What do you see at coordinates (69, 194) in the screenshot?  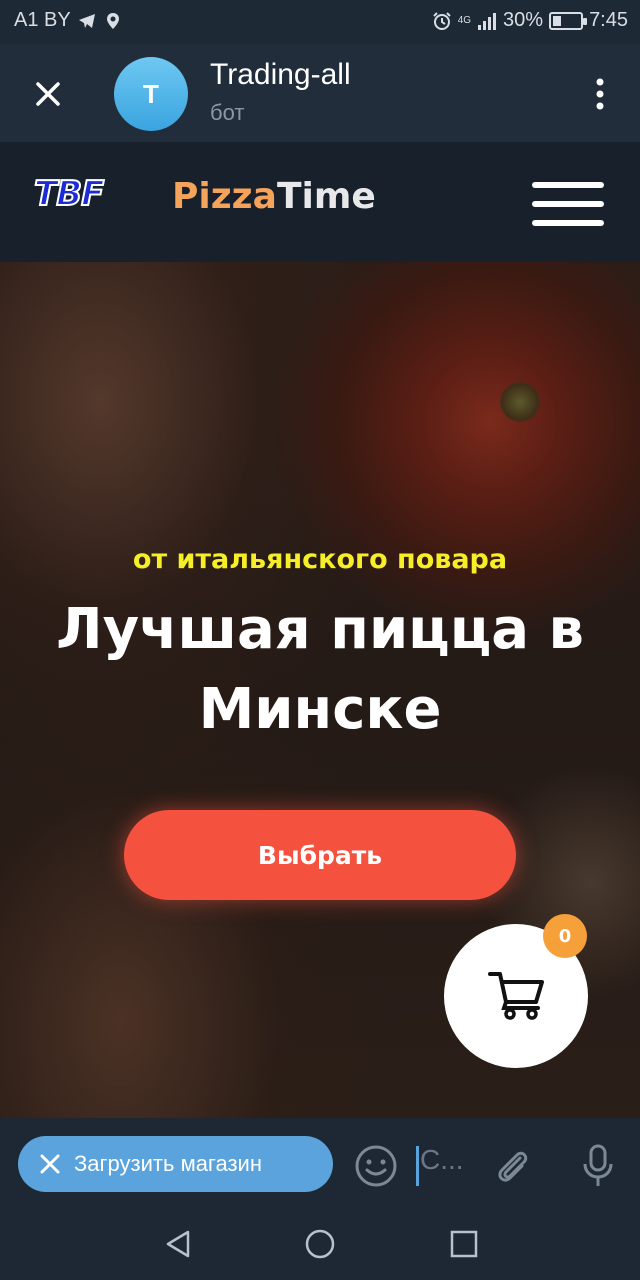 I see `tbf-logo: TBF` at bounding box center [69, 194].